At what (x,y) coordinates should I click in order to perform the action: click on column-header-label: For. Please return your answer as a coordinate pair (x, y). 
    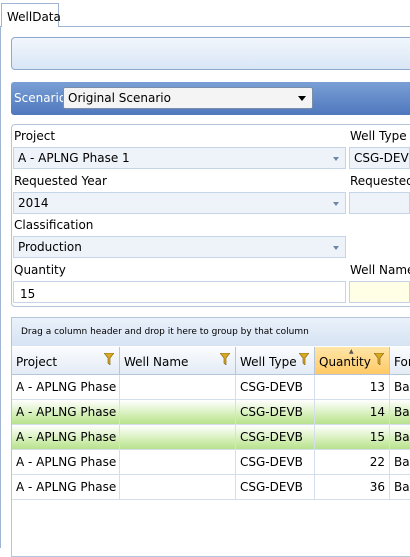
    Looking at the image, I should click on (402, 362).